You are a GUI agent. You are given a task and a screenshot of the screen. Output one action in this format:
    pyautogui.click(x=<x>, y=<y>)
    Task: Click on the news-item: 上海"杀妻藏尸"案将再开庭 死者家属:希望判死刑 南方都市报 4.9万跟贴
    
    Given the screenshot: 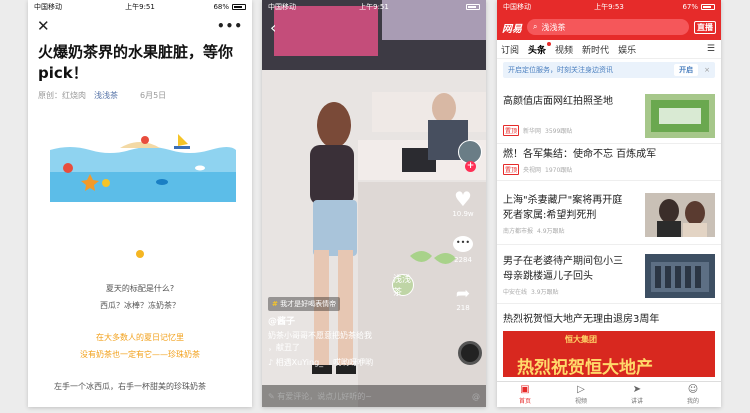 What is the action you would take?
    pyautogui.click(x=609, y=219)
    